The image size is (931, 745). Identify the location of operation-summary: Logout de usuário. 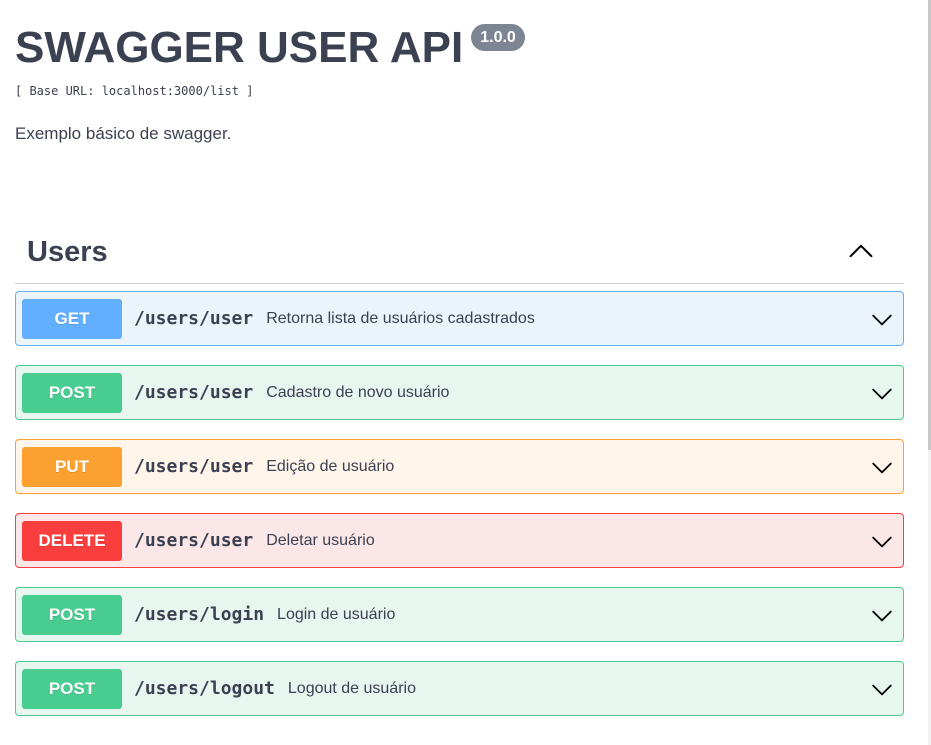
(351, 688).